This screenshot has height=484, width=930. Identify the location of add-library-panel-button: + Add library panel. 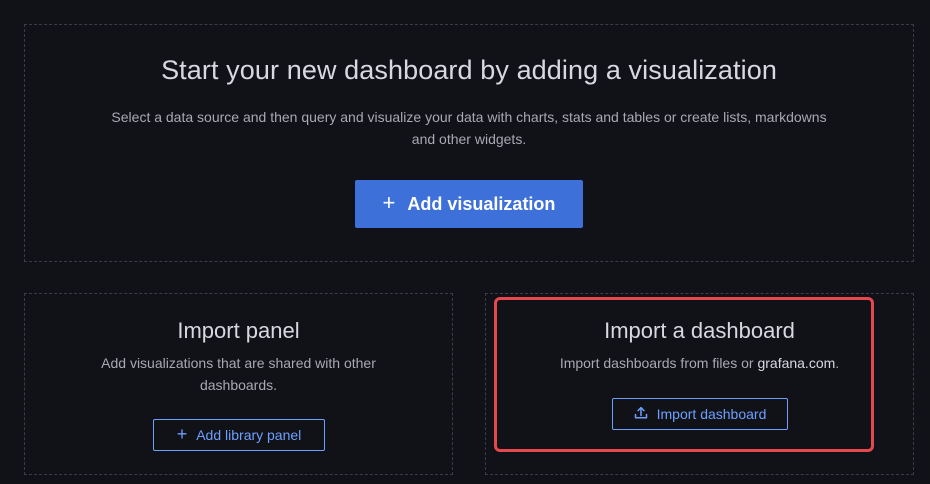
(239, 435).